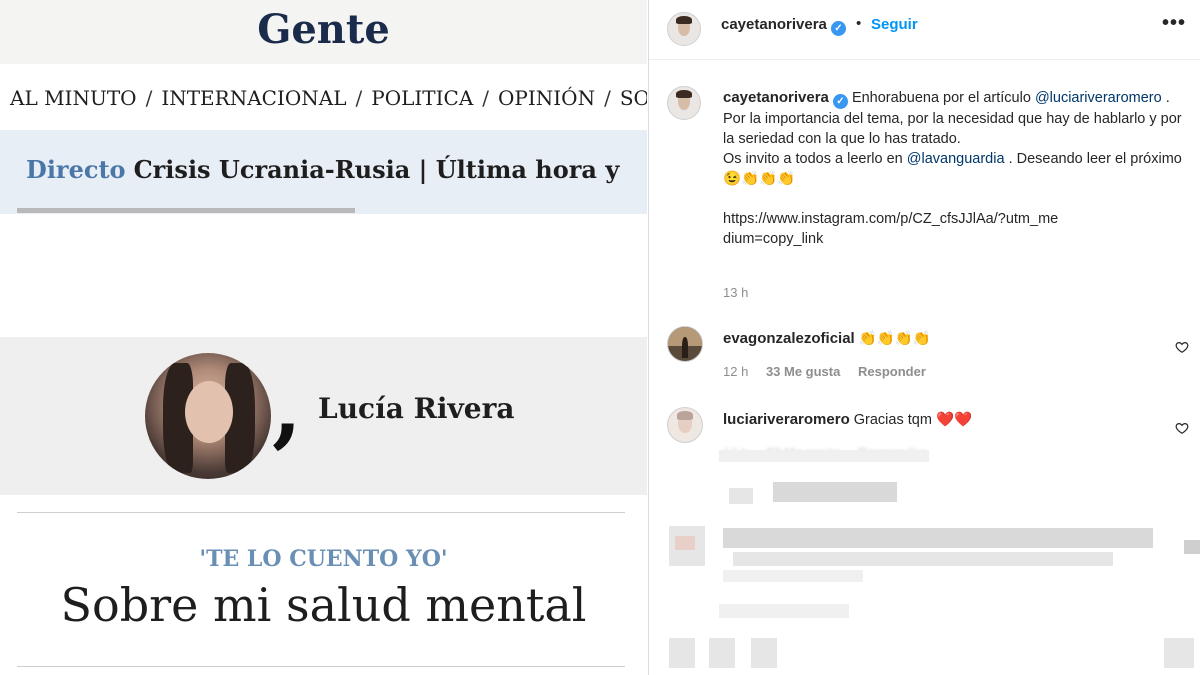 The width and height of the screenshot is (1200, 675). Describe the element at coordinates (76, 169) in the screenshot. I see `live-label: Directo` at that location.